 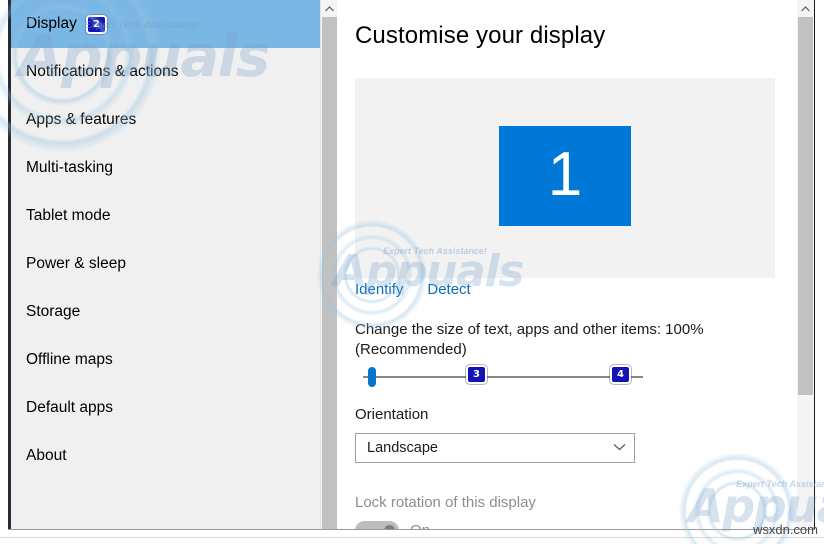 I want to click on sidebar-item-label: Offline maps, so click(x=69, y=359).